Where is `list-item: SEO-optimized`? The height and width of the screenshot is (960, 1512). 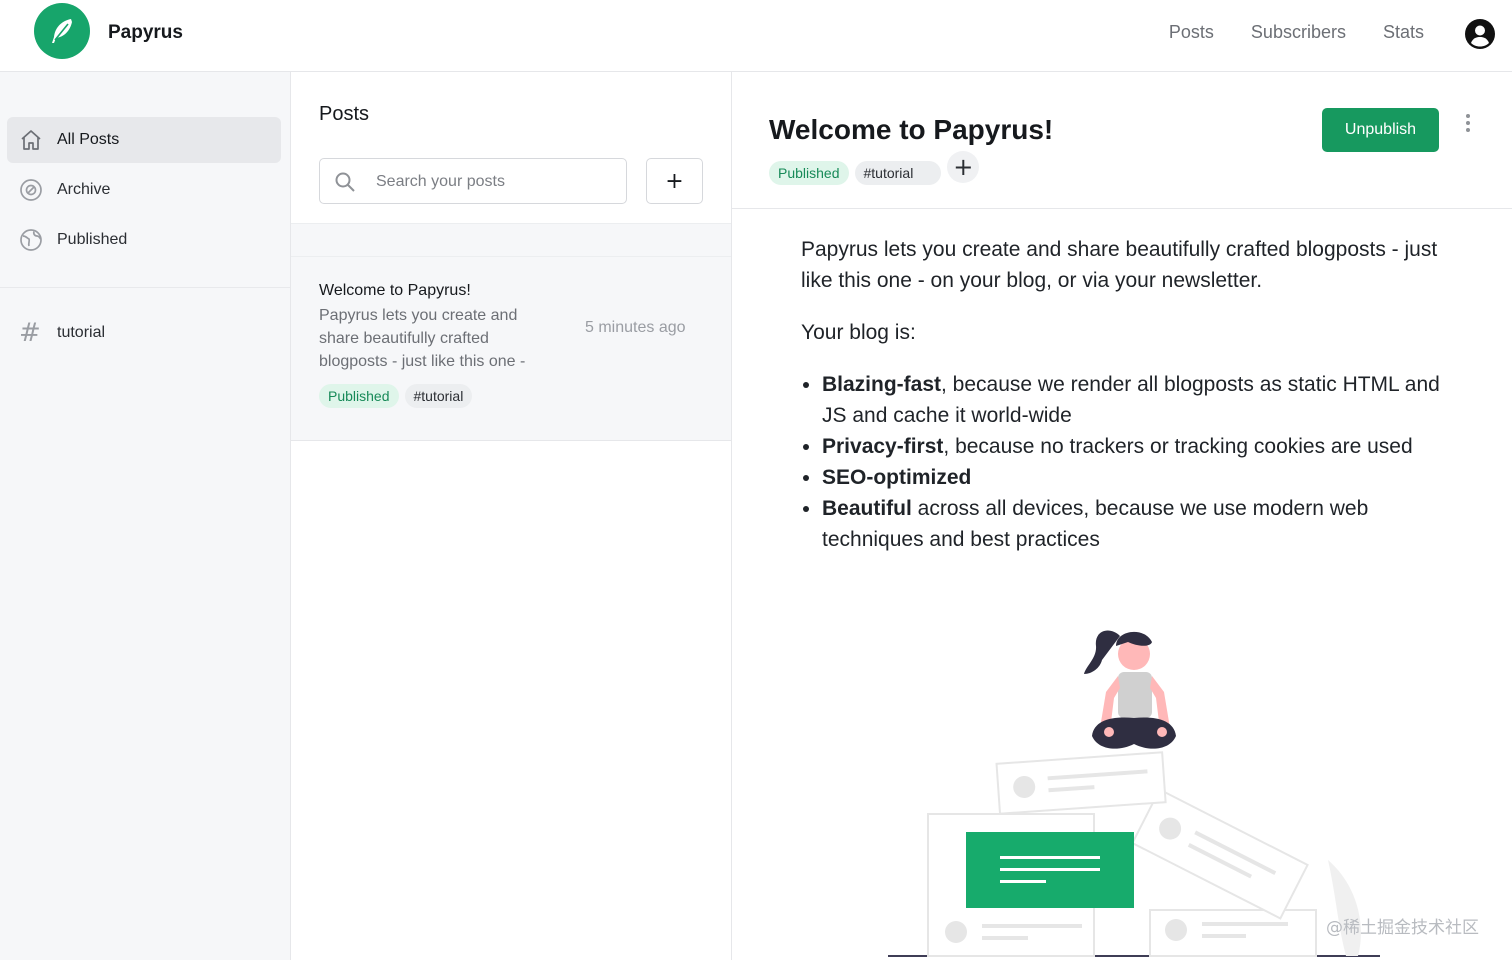
list-item: SEO-optimized is located at coordinates (1131, 477).